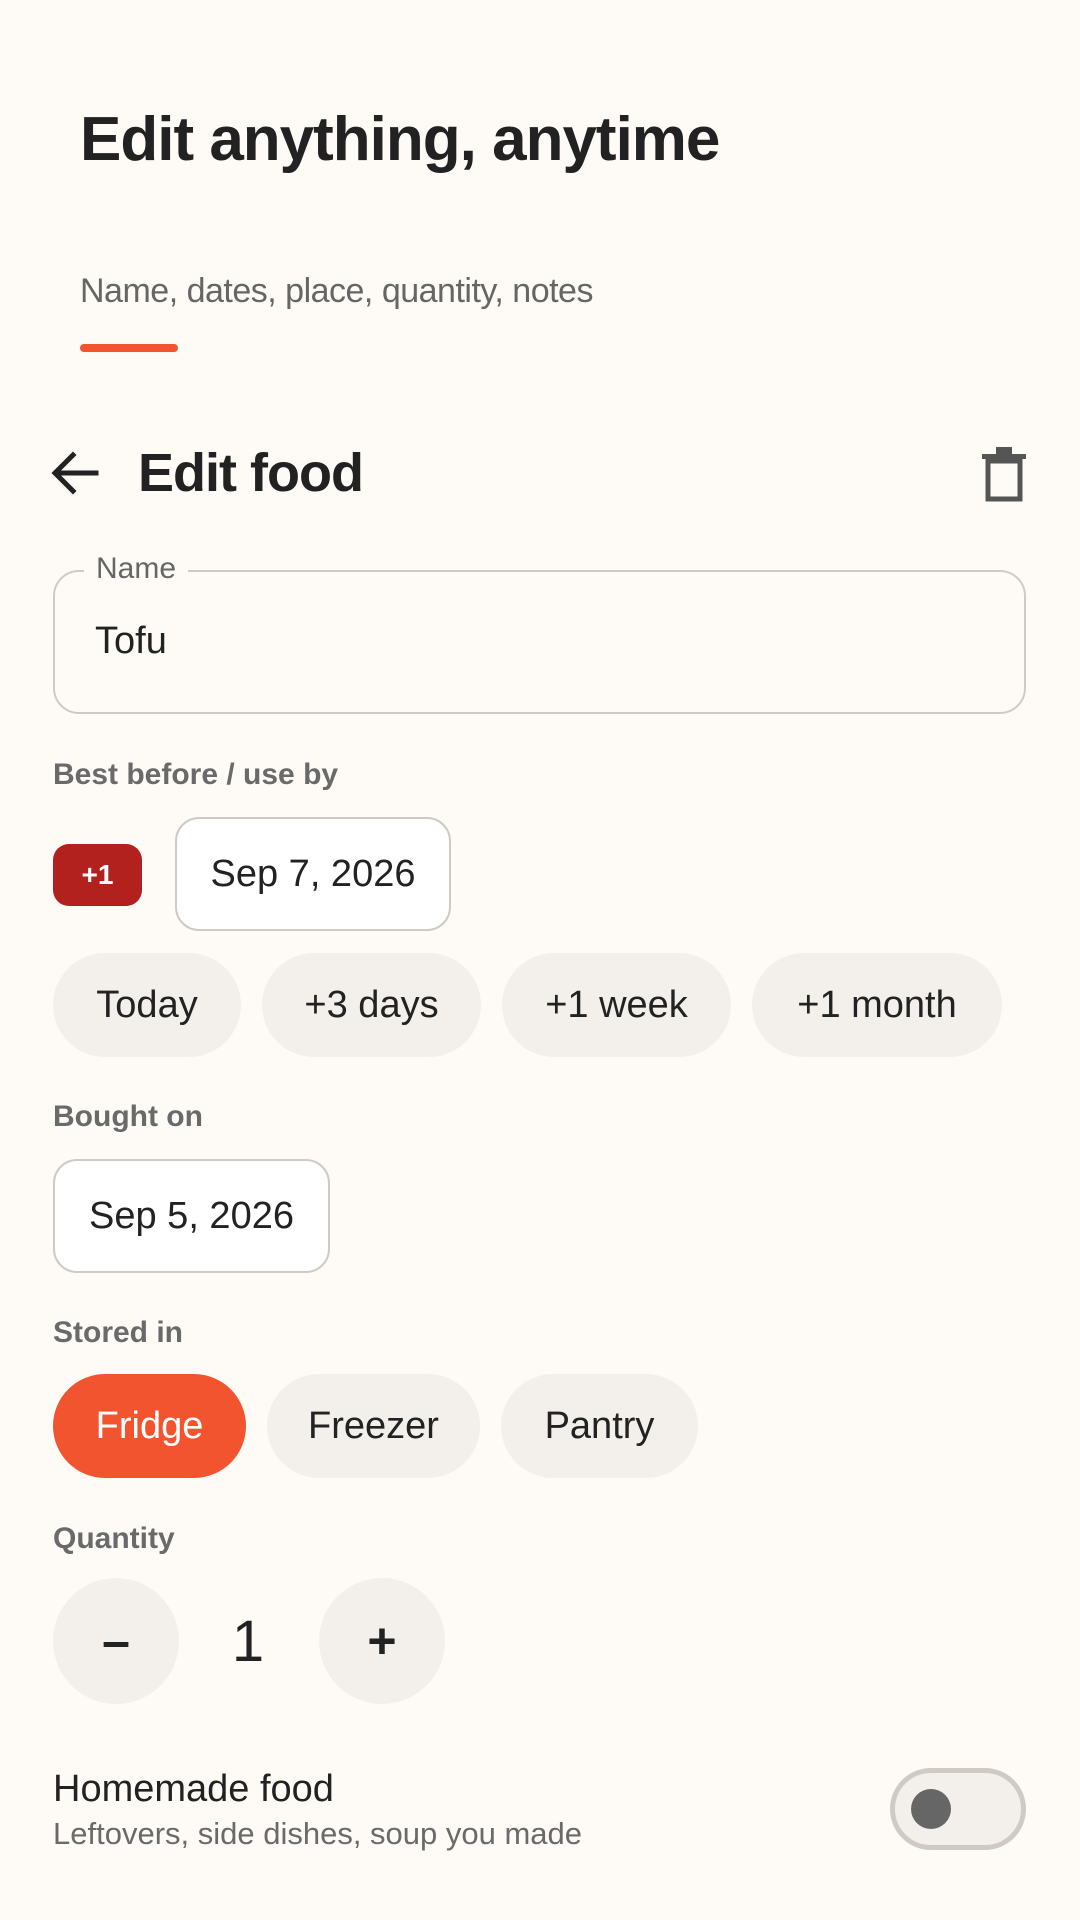  Describe the element at coordinates (251, 473) in the screenshot. I see `screen-title: Edit food` at that location.